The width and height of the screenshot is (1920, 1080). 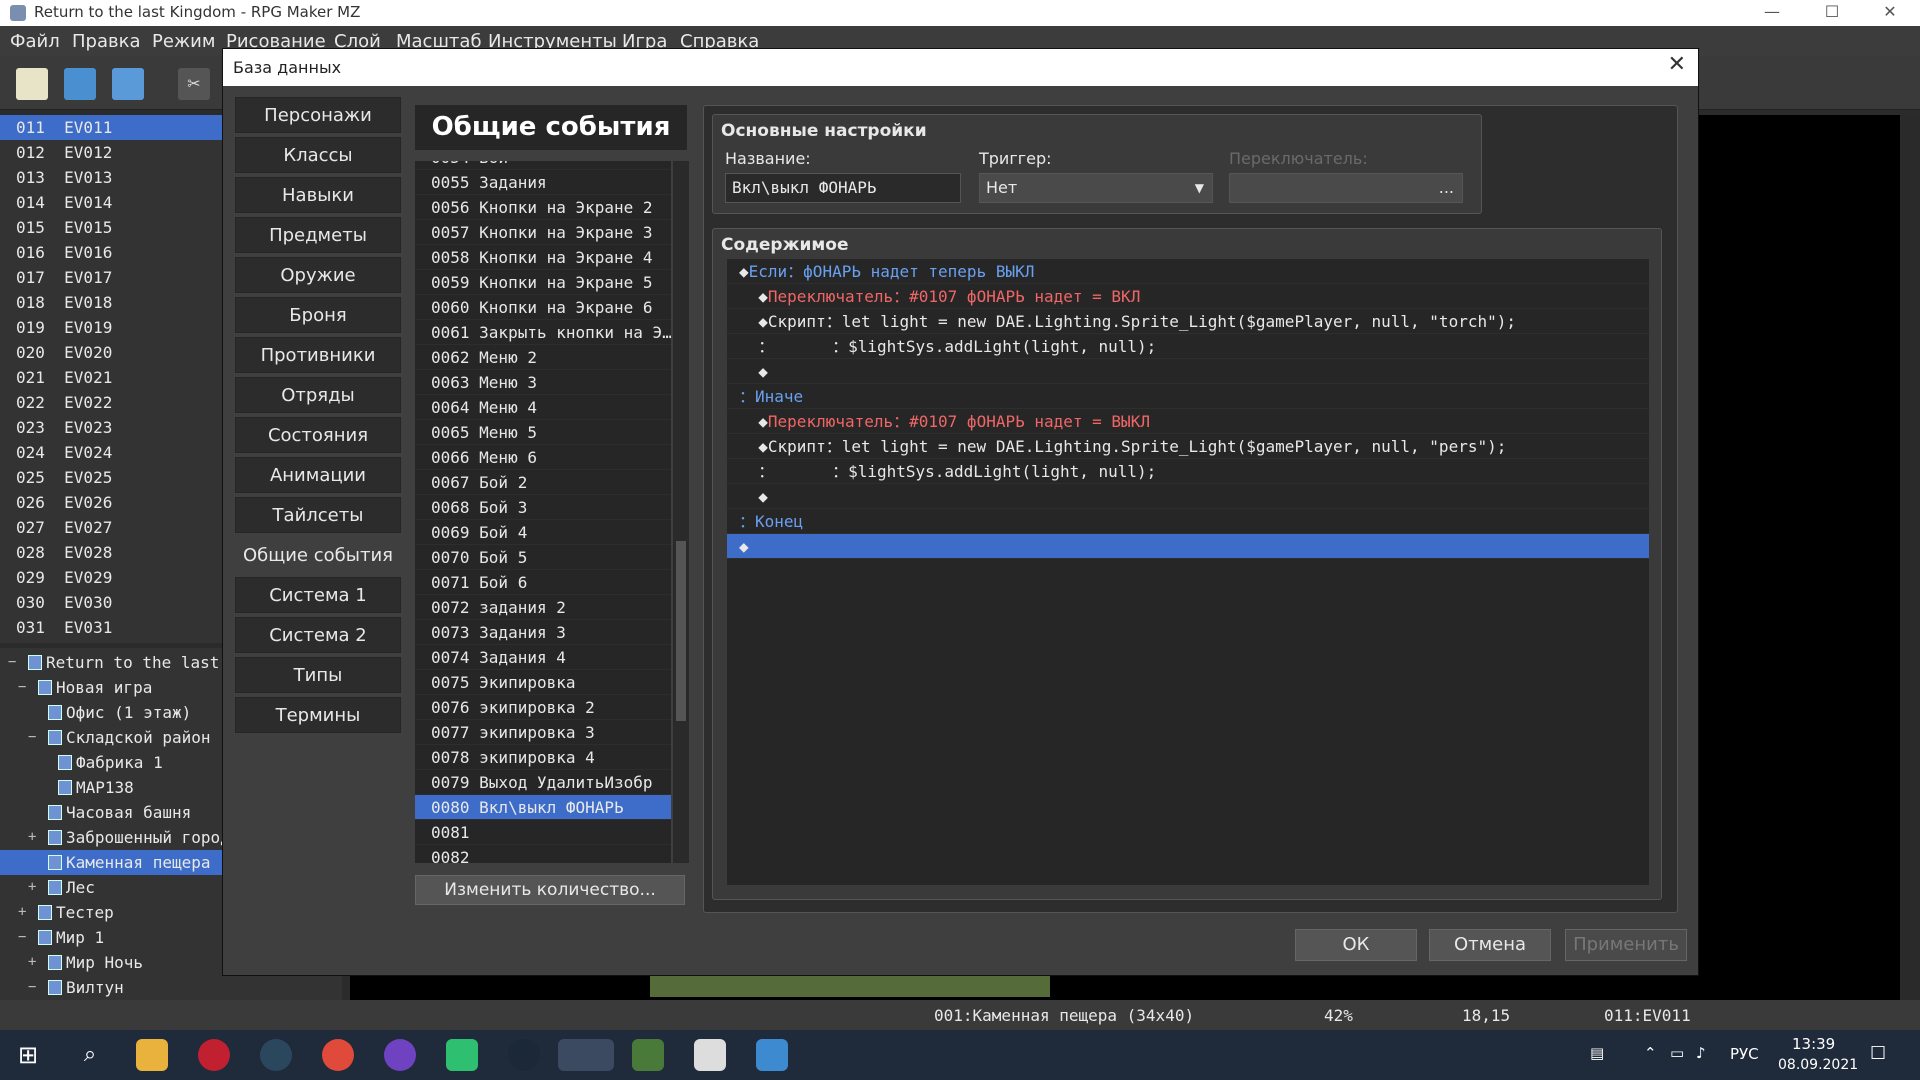 I want to click on search-icon: ⌕, so click(x=90, y=1055).